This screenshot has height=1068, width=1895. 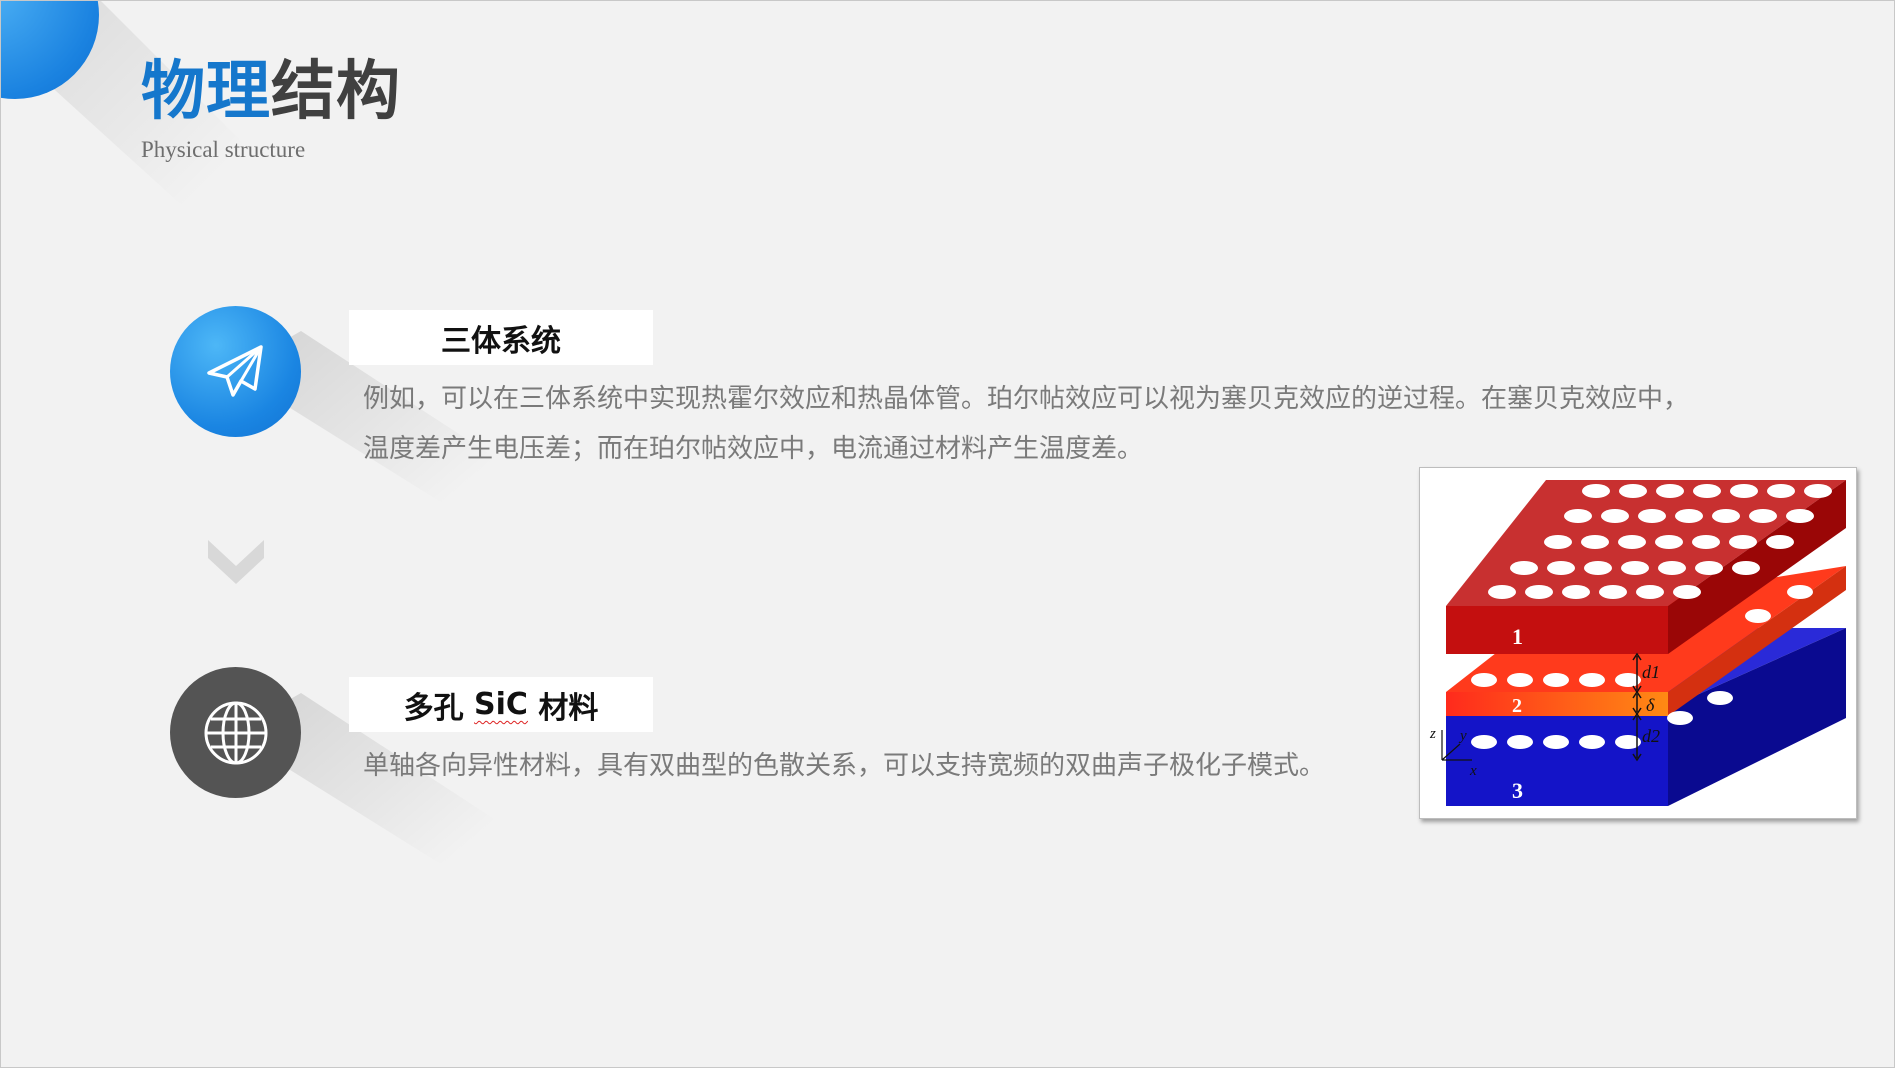 I want to click on title-rest: 结构, so click(x=336, y=92).